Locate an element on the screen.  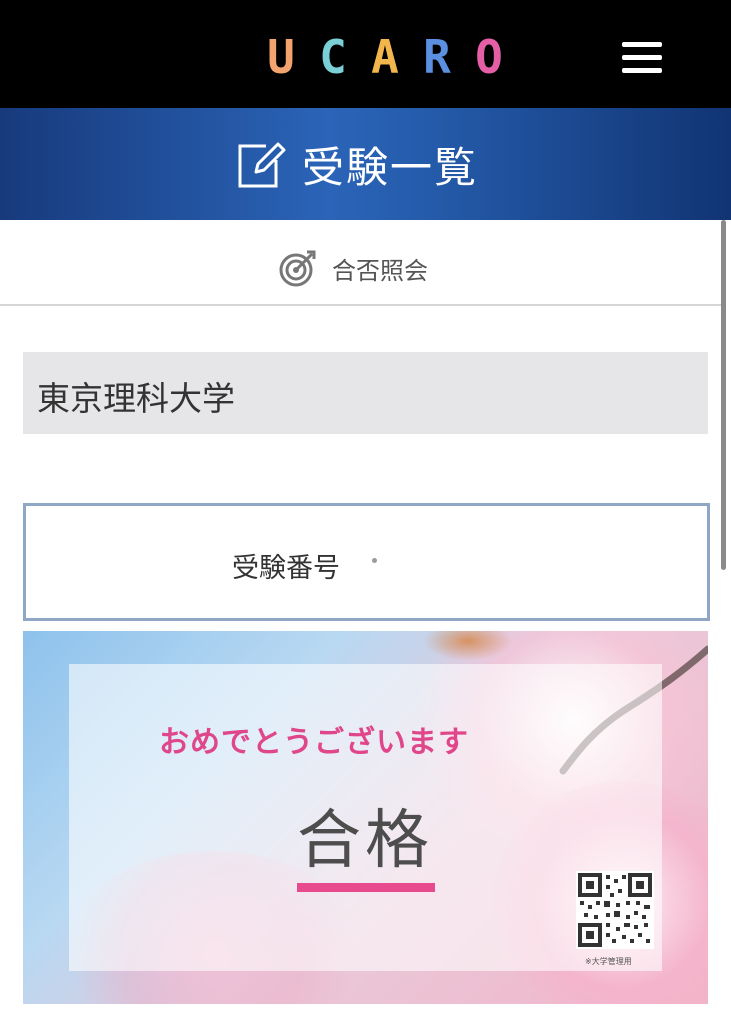
target-icon is located at coordinates (297, 268).